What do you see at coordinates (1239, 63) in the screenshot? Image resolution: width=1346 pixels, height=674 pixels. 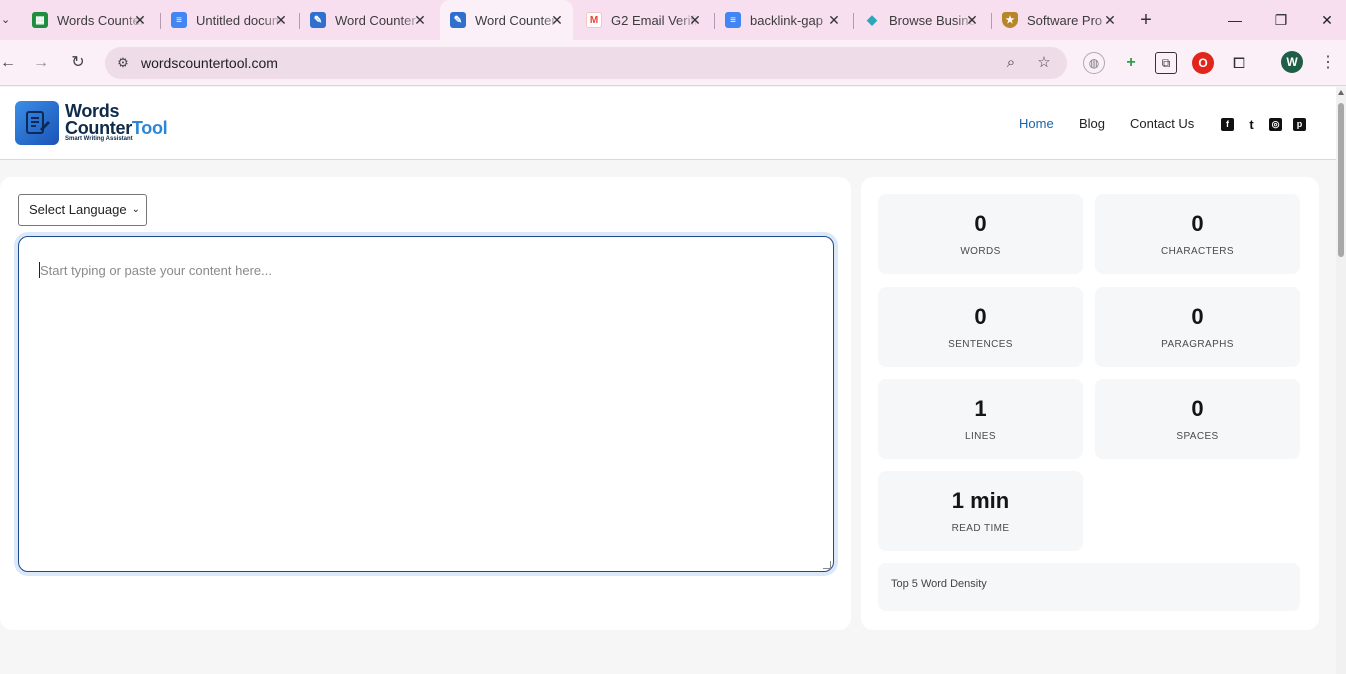 I see `extensions-puzzle-icon: ⧠` at bounding box center [1239, 63].